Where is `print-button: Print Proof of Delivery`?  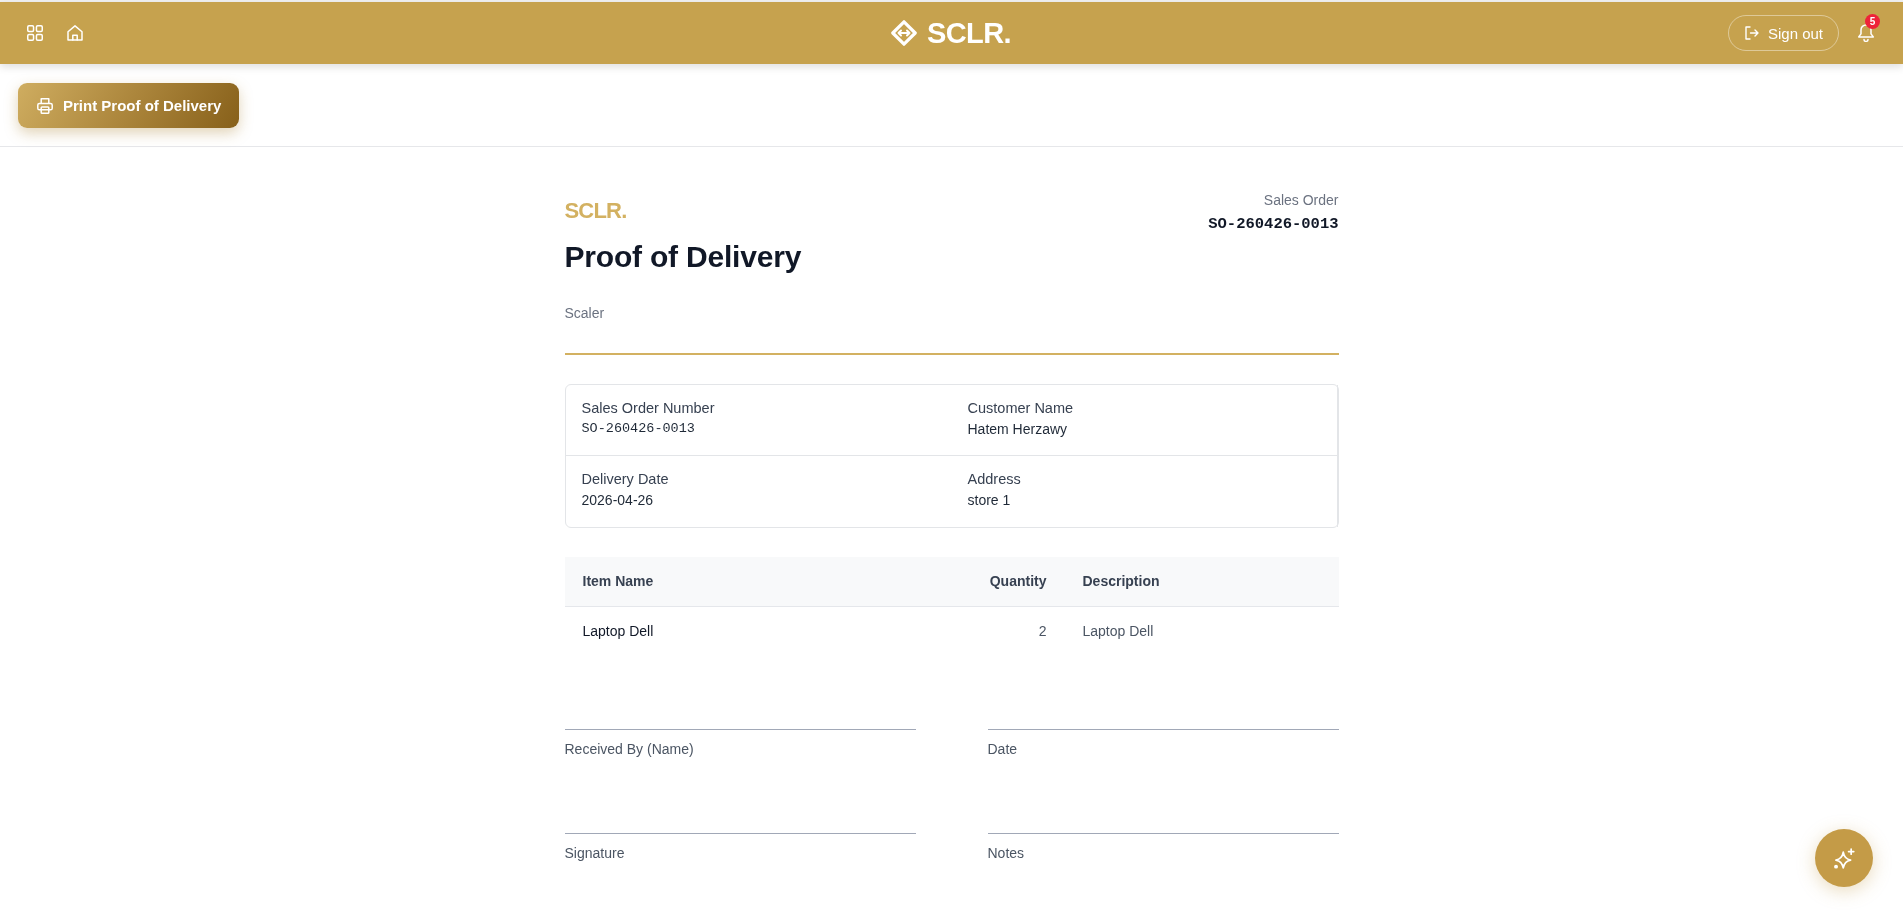
print-button: Print Proof of Delivery is located at coordinates (129, 105).